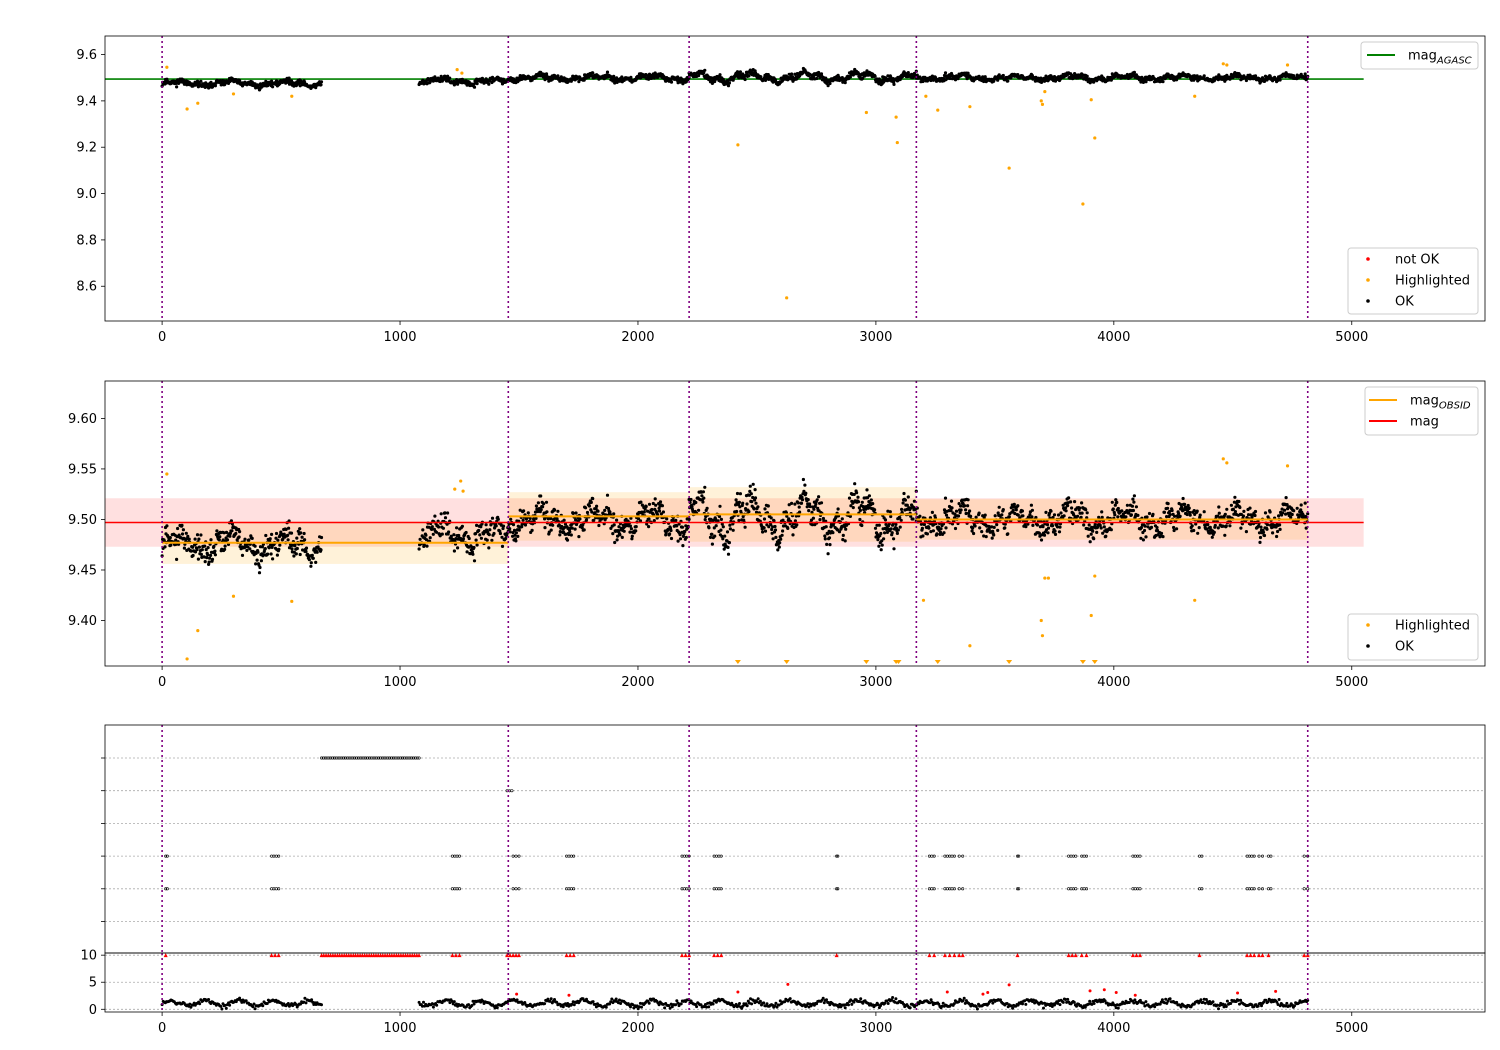  I want to click on legend-label: OK, so click(1404, 302).